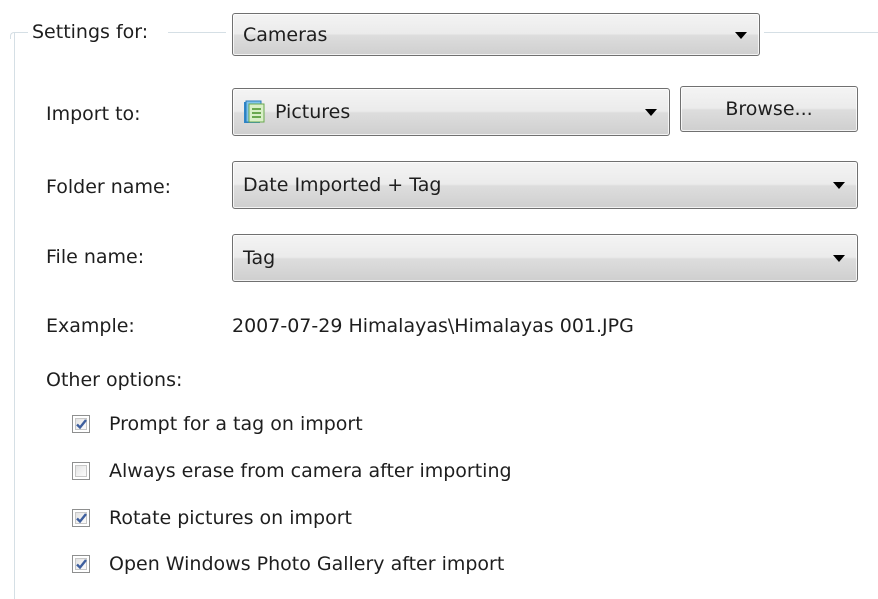  I want to click on always-erase-label: Always erase from camera after importing, so click(310, 471).